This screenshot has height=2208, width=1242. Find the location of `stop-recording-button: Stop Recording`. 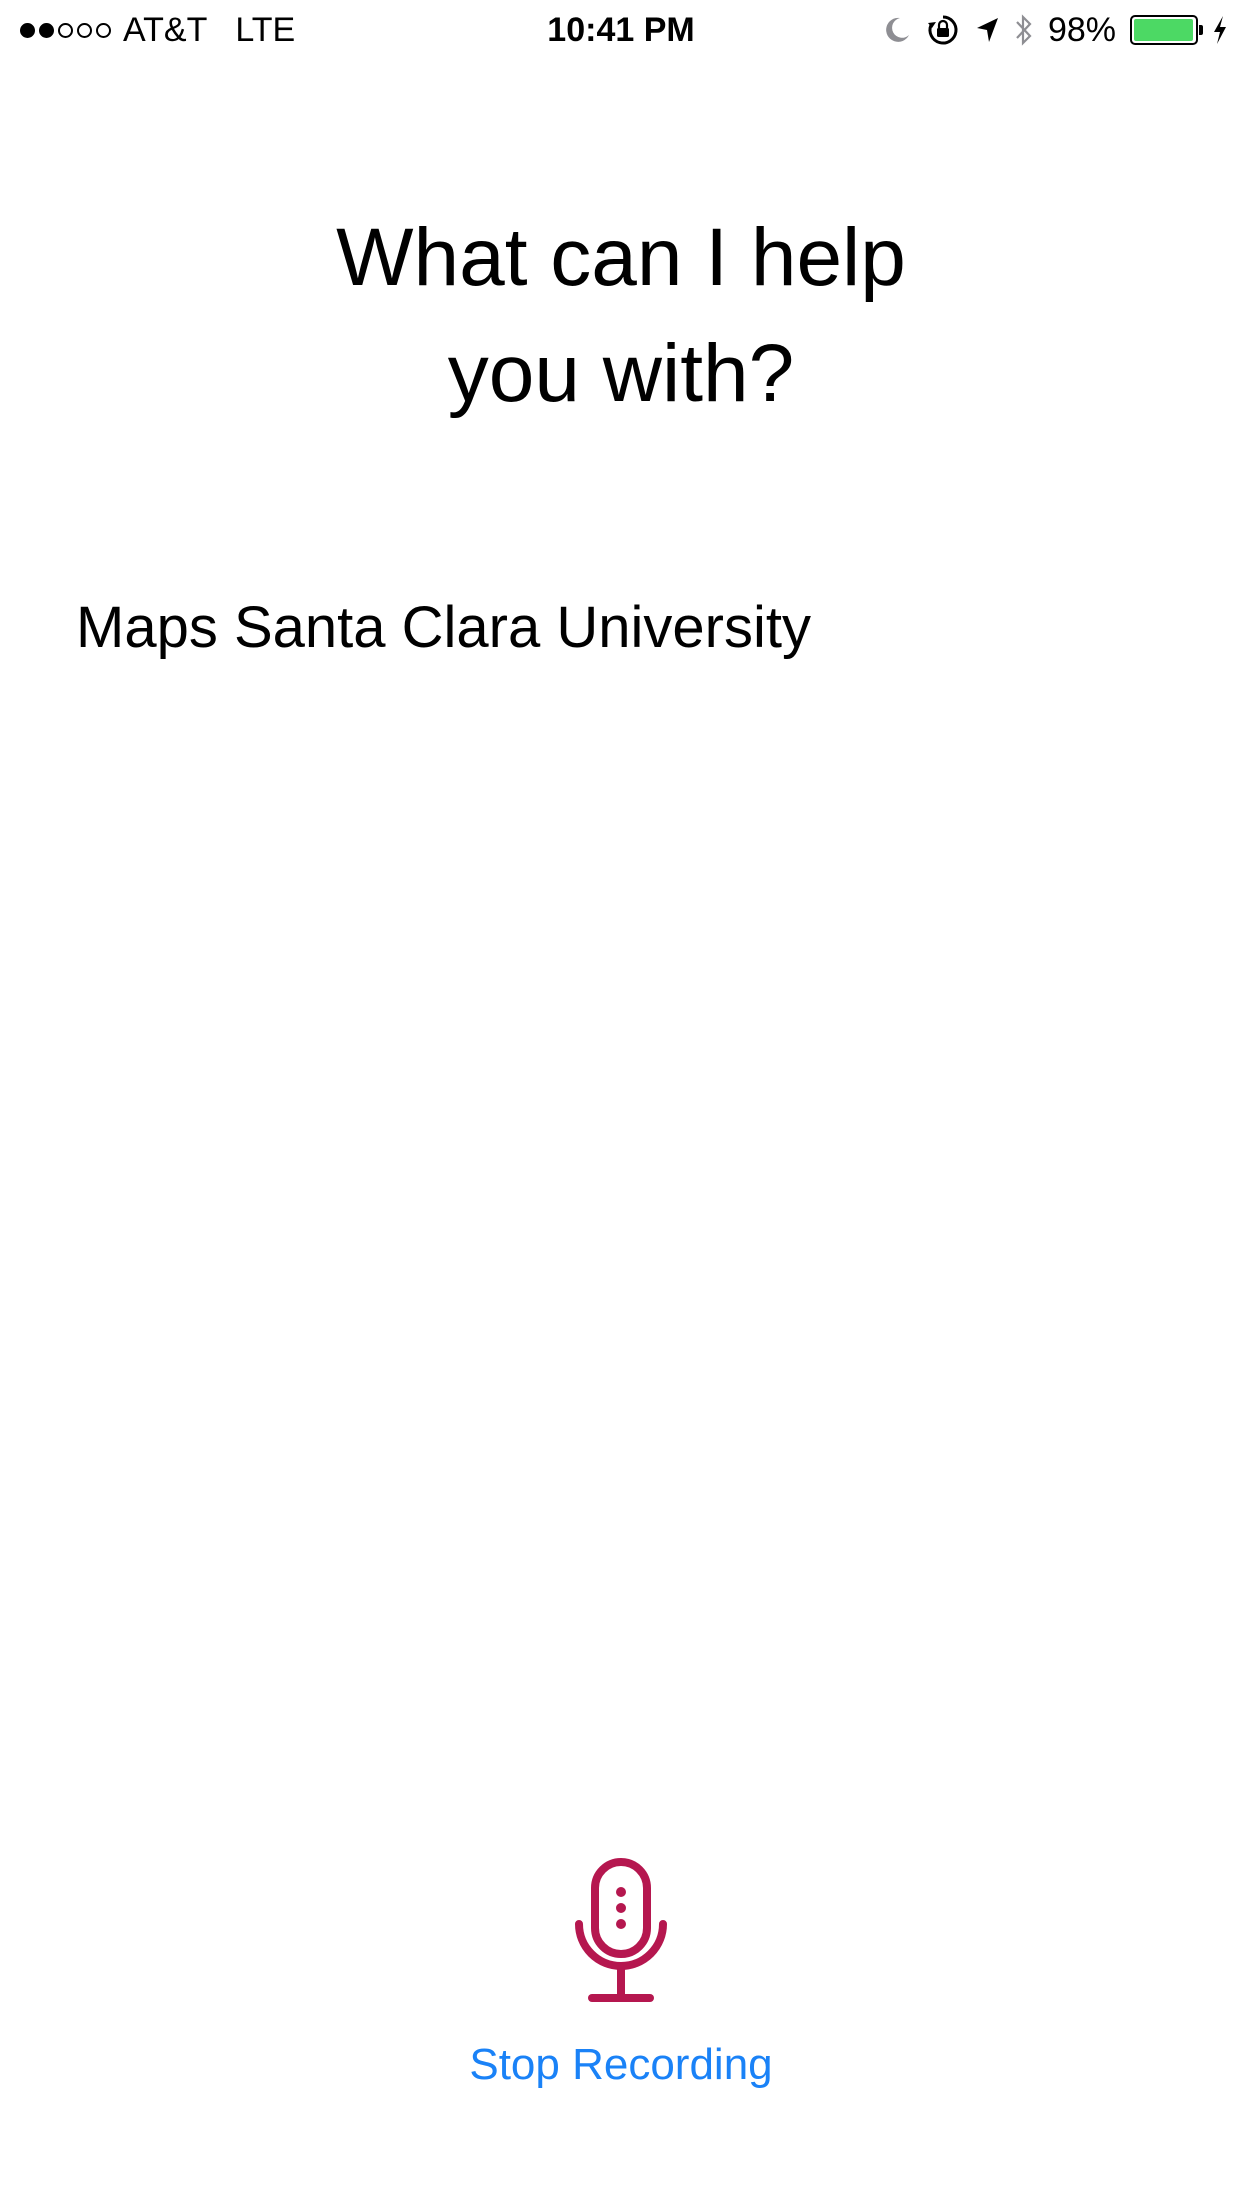

stop-recording-button: Stop Recording is located at coordinates (621, 2065).